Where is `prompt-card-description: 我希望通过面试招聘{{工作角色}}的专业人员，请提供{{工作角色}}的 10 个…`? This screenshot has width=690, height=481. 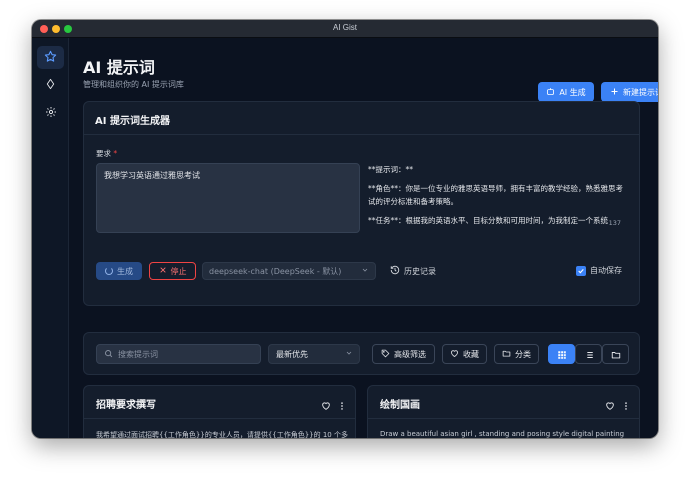
prompt-card-description: 我希望通过面试招聘{{工作角色}}的专业人员，请提供{{工作角色}}的 10 个… is located at coordinates (222, 434).